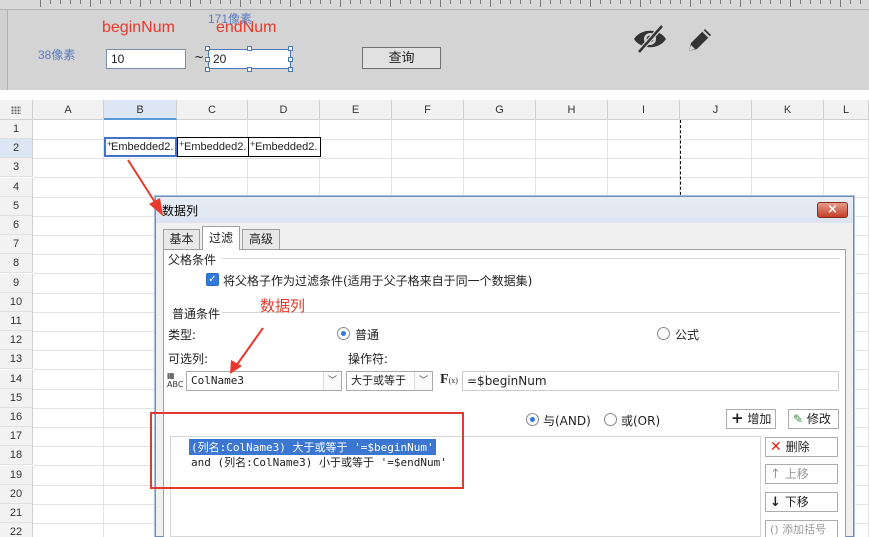  Describe the element at coordinates (212, 110) in the screenshot. I see `column-header: C` at that location.